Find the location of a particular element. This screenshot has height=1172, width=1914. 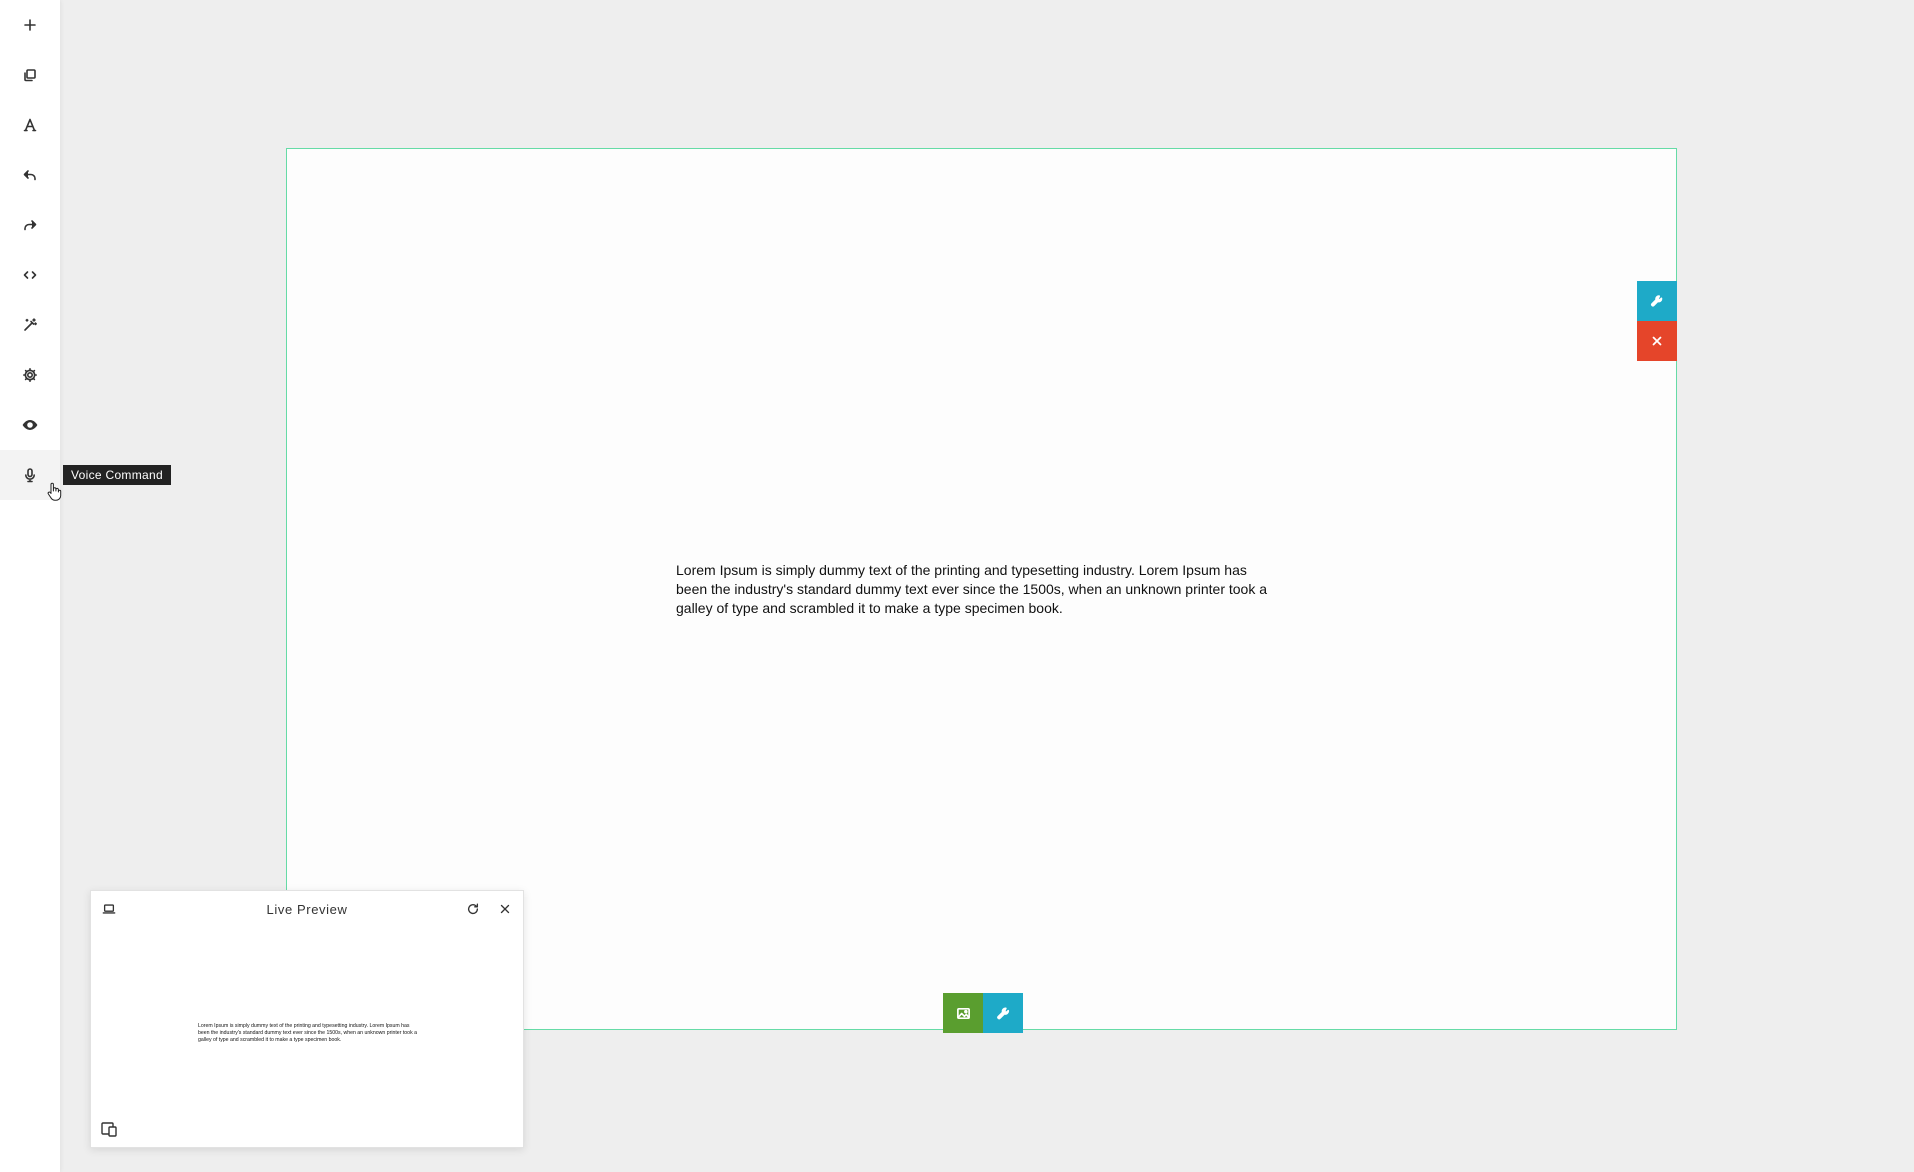

magic-wand-icon is located at coordinates (30, 324).